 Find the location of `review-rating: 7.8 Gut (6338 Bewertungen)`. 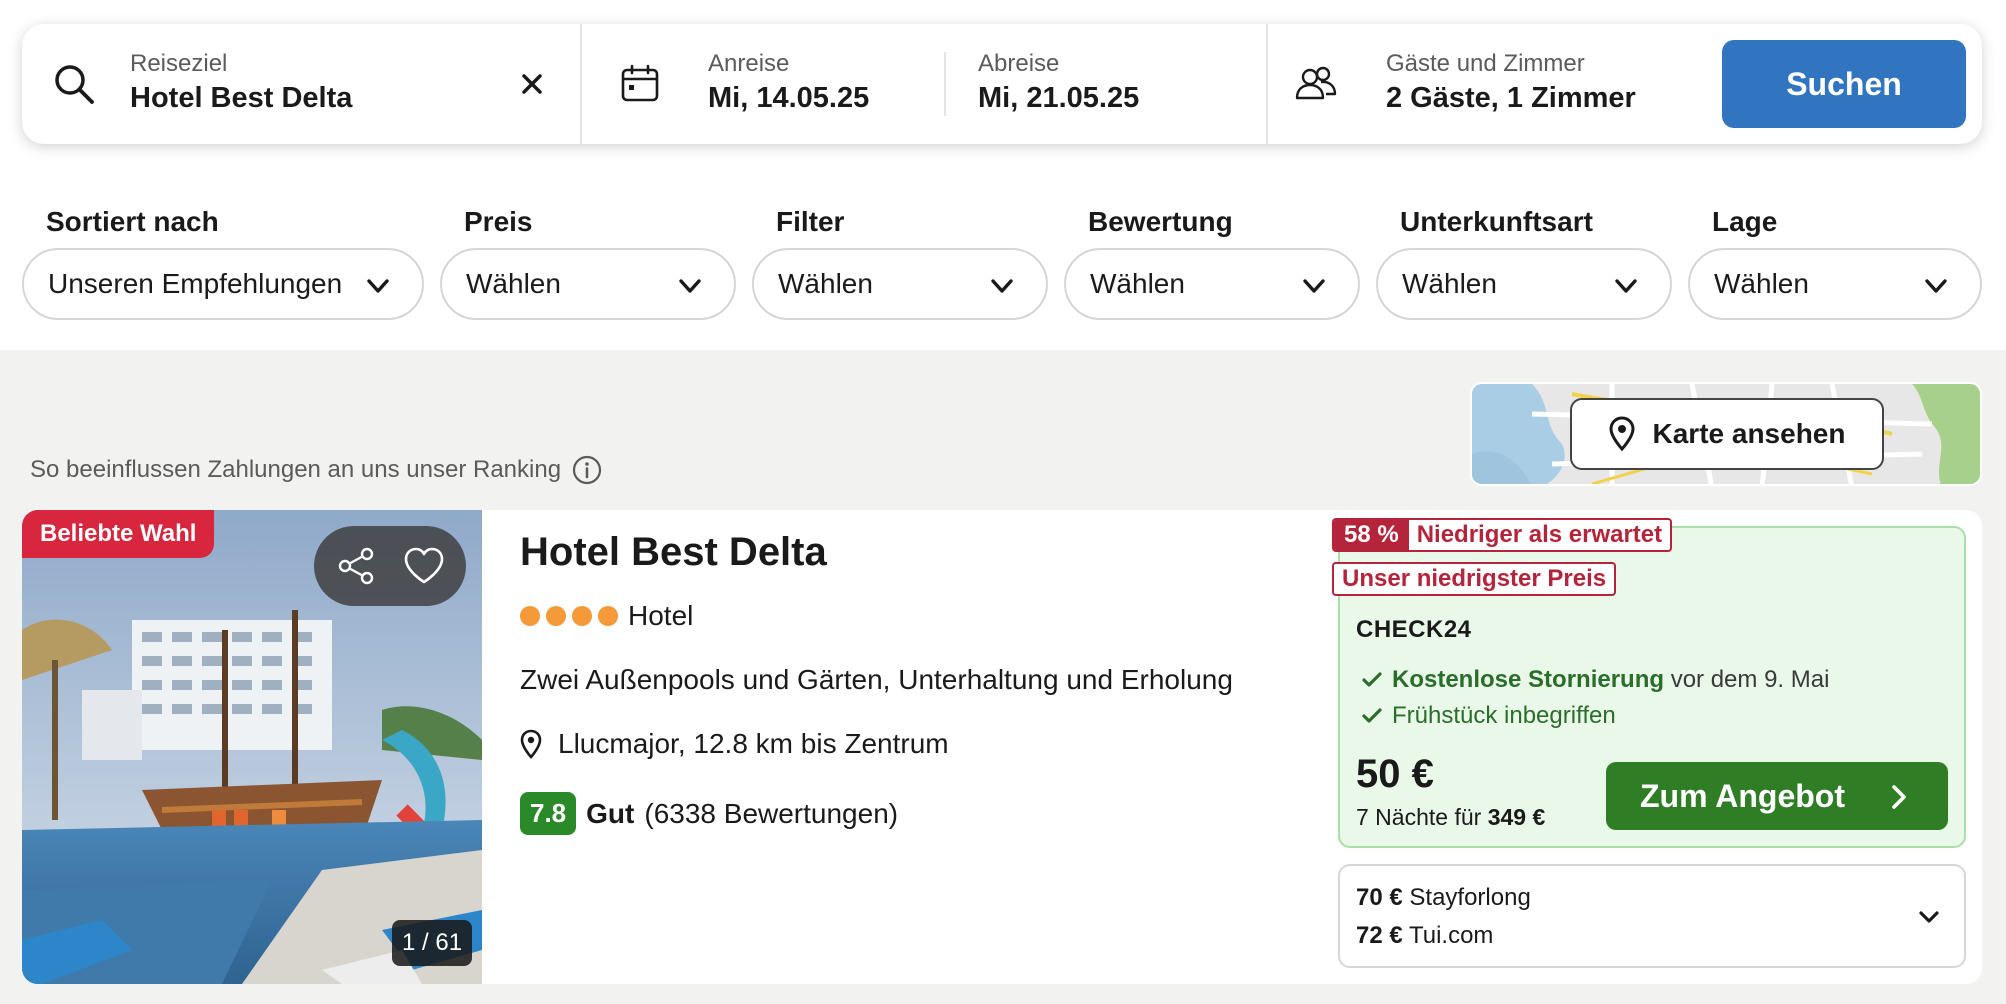

review-rating: 7.8 Gut (6338 Bewertungen) is located at coordinates (709, 813).